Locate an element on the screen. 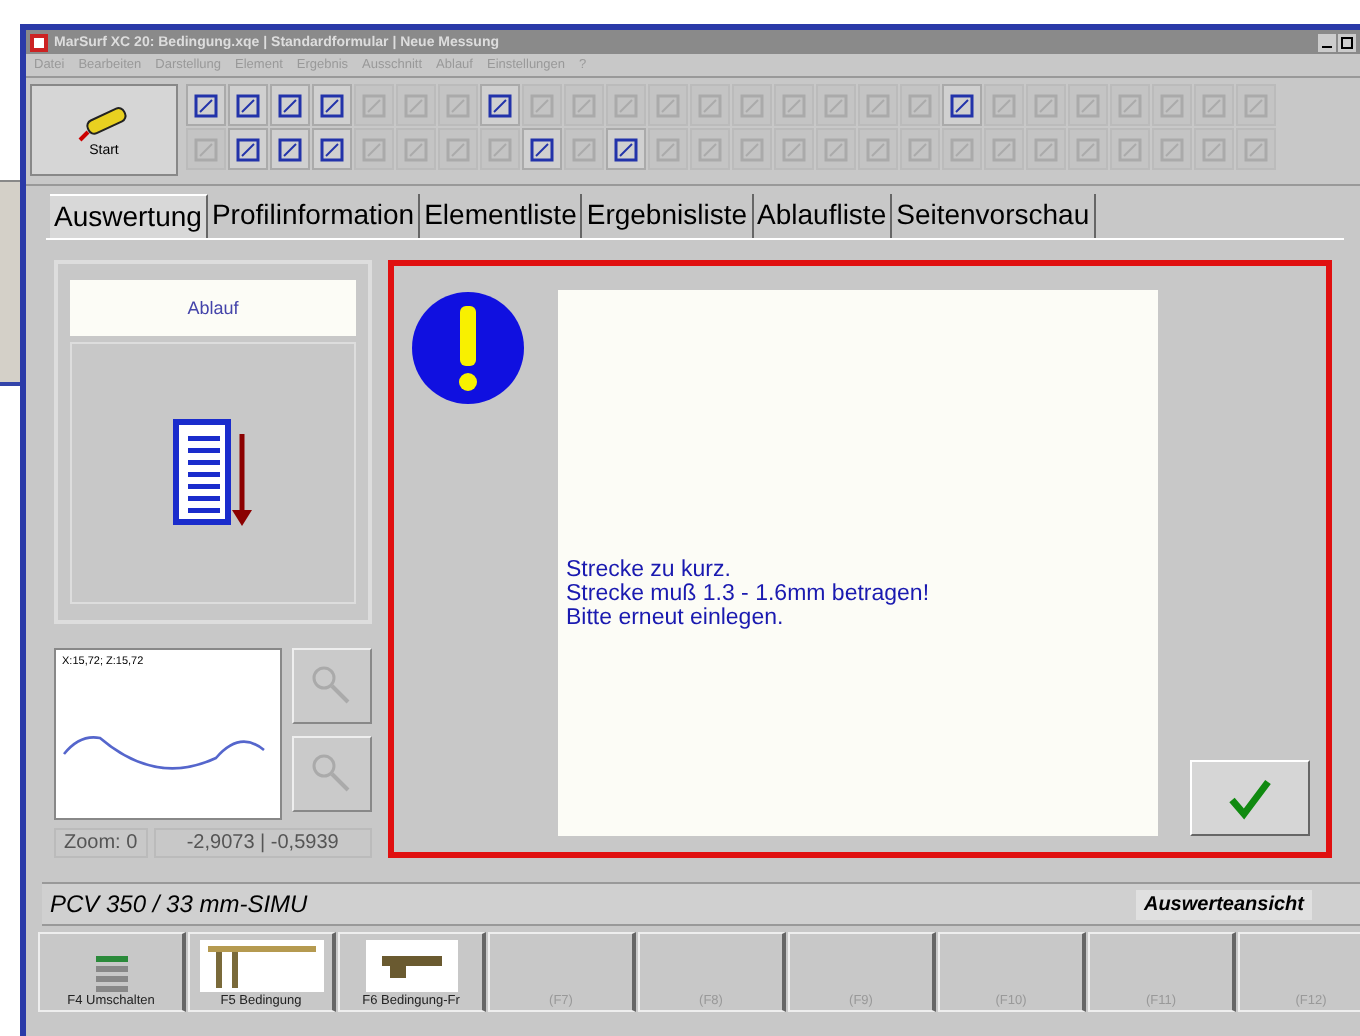 The width and height of the screenshot is (1360, 1036). position-readout: -2,9073 | -0,5939 is located at coordinates (262, 843).